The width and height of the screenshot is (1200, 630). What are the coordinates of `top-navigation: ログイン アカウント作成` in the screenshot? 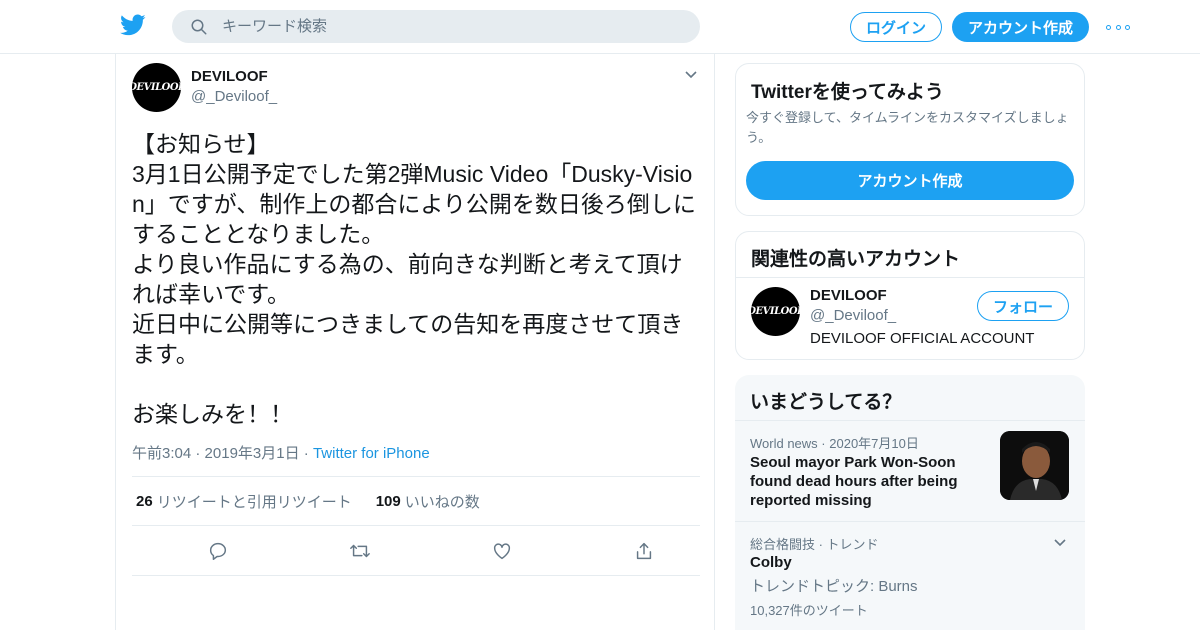 It's located at (600, 27).